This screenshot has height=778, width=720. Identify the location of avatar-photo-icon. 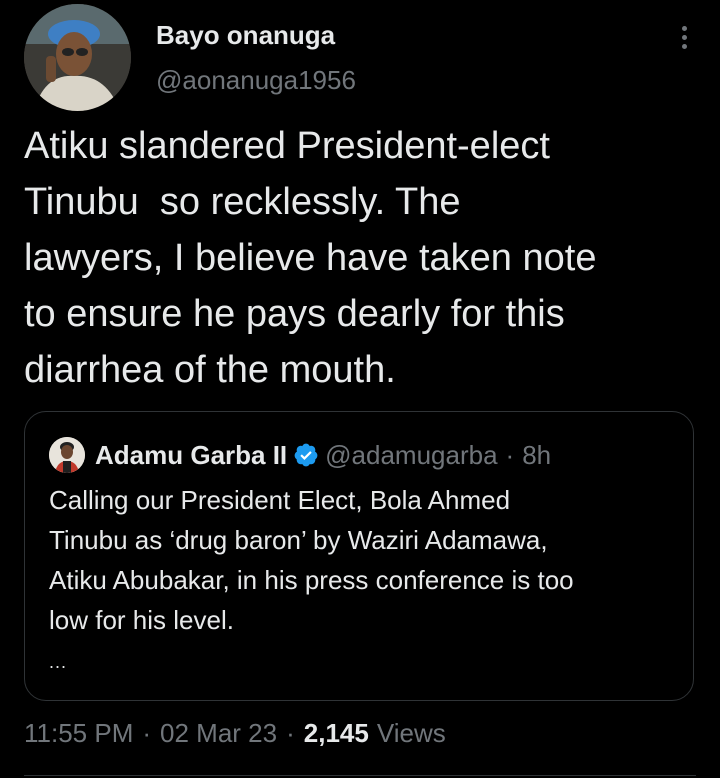
(77, 57).